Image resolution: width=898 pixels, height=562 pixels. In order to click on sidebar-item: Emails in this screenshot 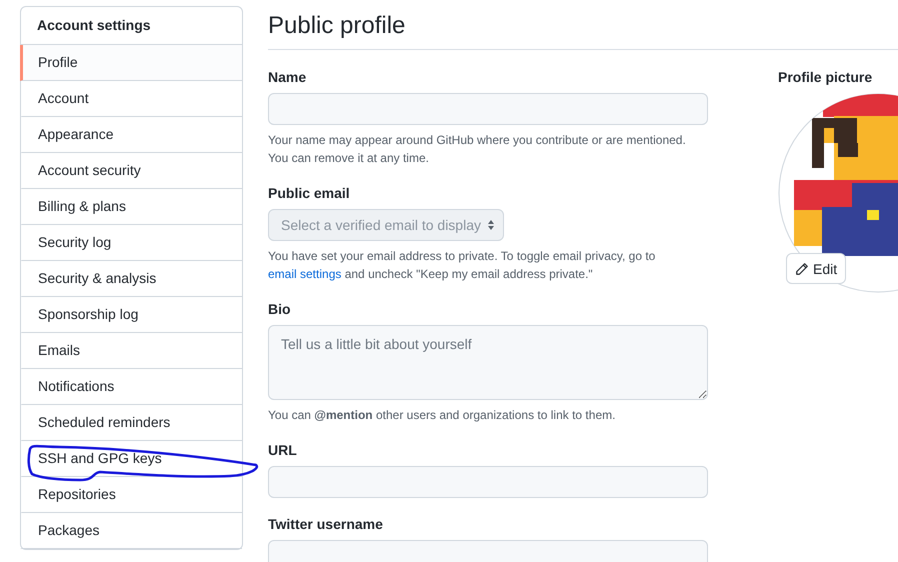, I will do `click(131, 351)`.